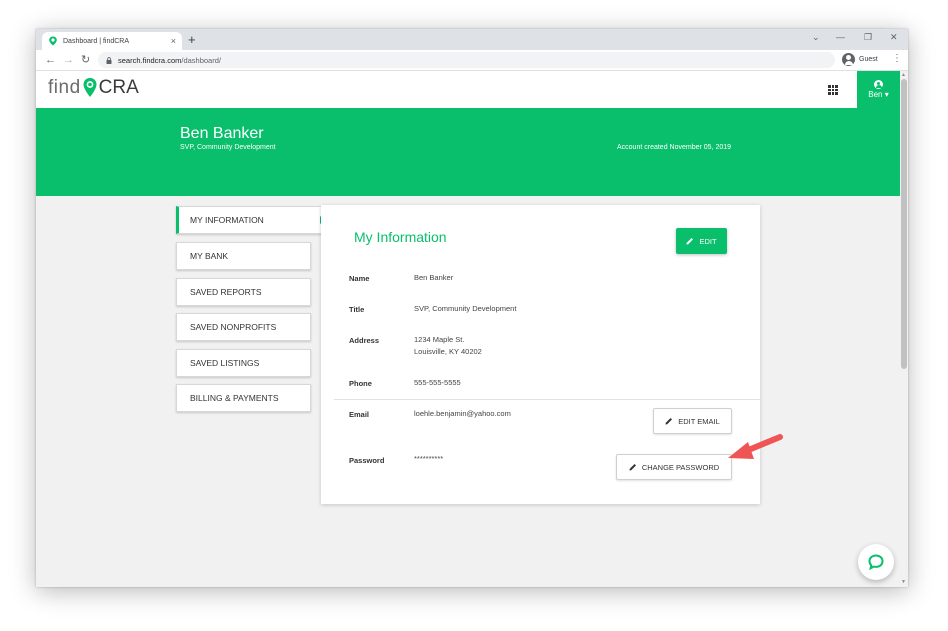  What do you see at coordinates (68, 60) in the screenshot?
I see `forward-button: →` at bounding box center [68, 60].